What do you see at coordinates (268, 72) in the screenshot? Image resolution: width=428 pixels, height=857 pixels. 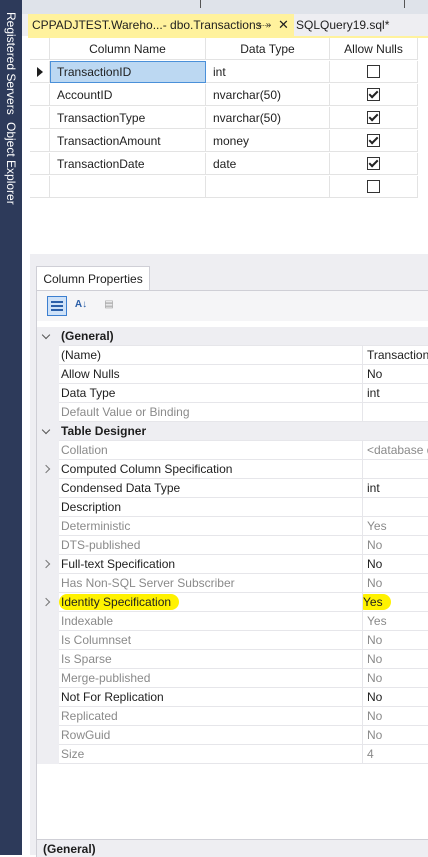 I see `data-type-cell: int` at bounding box center [268, 72].